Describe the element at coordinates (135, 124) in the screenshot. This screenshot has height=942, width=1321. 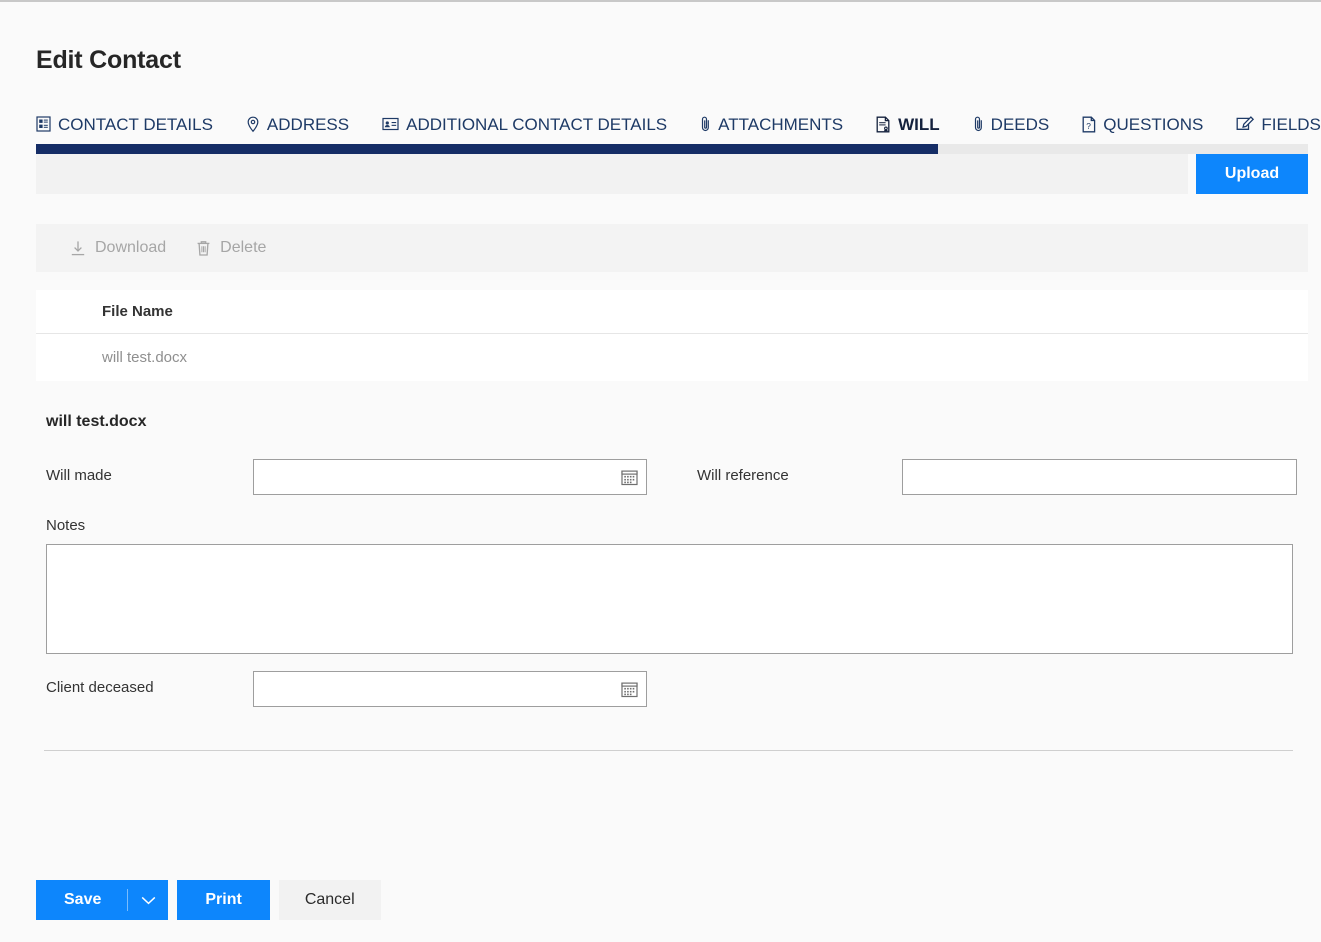
I see `tab-label: CONTACT DETAILS` at that location.